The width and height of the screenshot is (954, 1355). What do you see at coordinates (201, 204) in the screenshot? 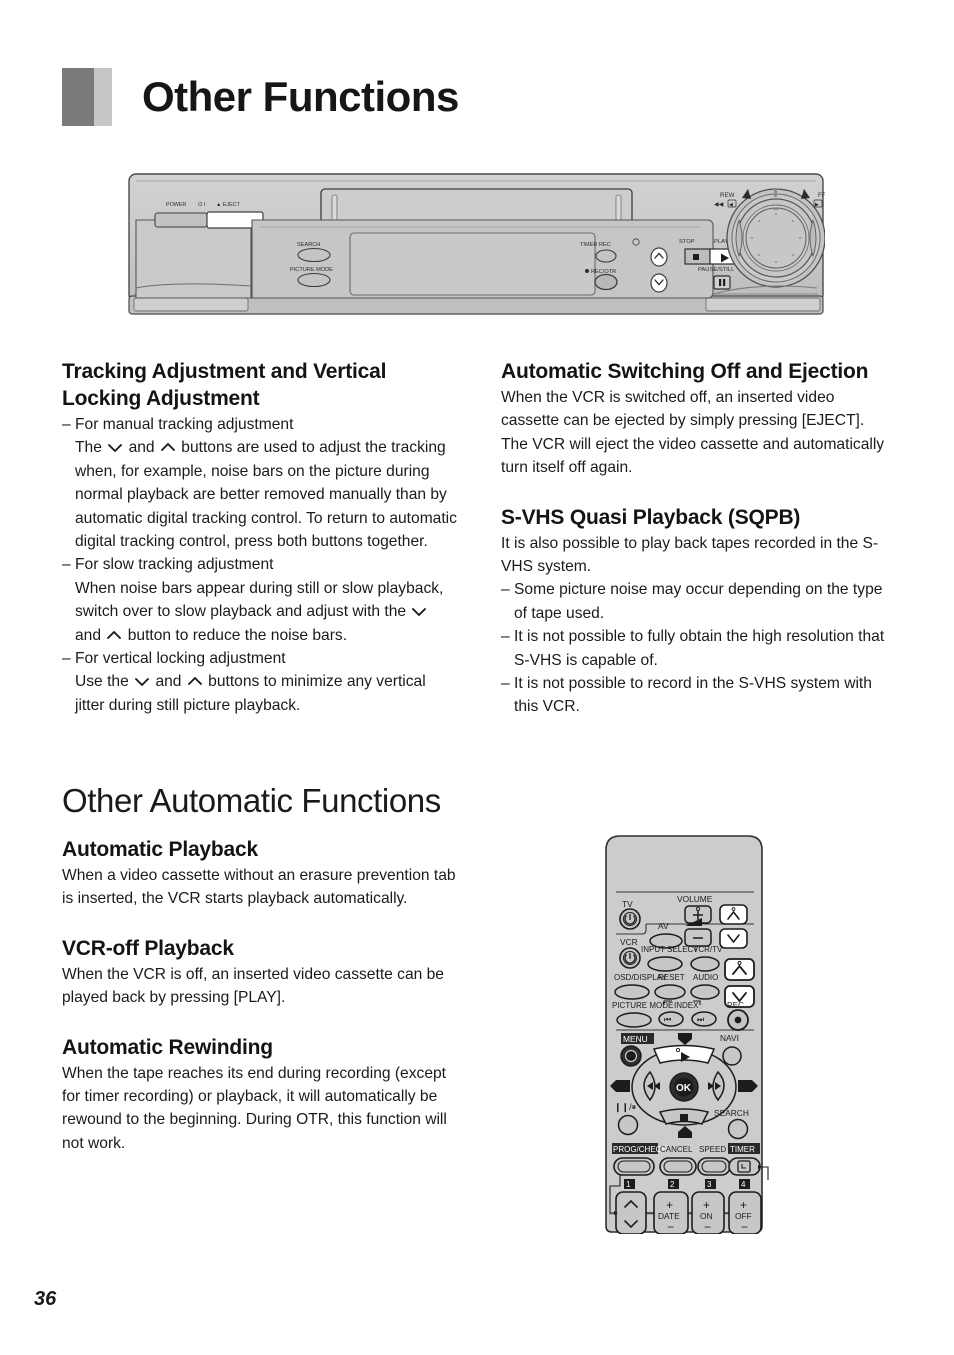
I see `svg-text: ⏻ I` at bounding box center [201, 204].